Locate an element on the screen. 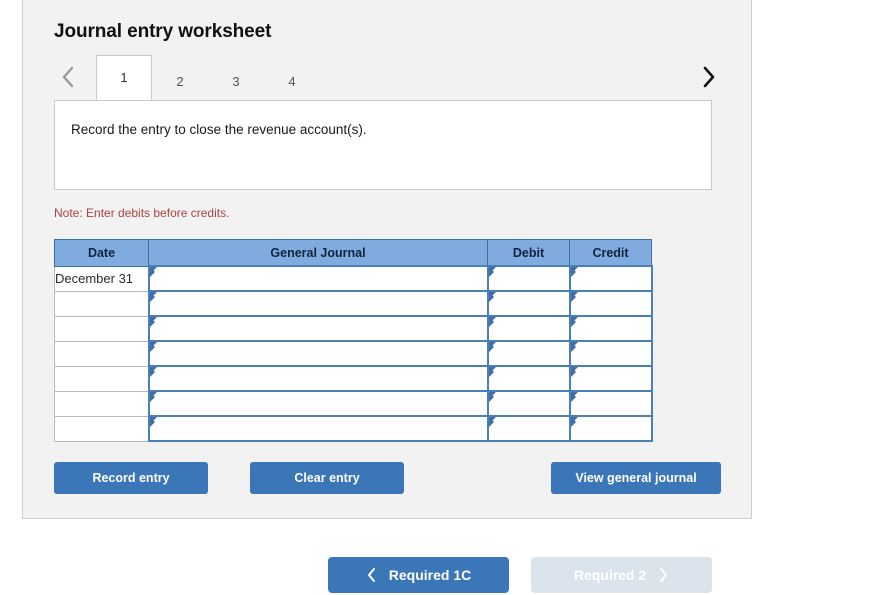  worksheet-tab-4-label: 4 is located at coordinates (292, 81).